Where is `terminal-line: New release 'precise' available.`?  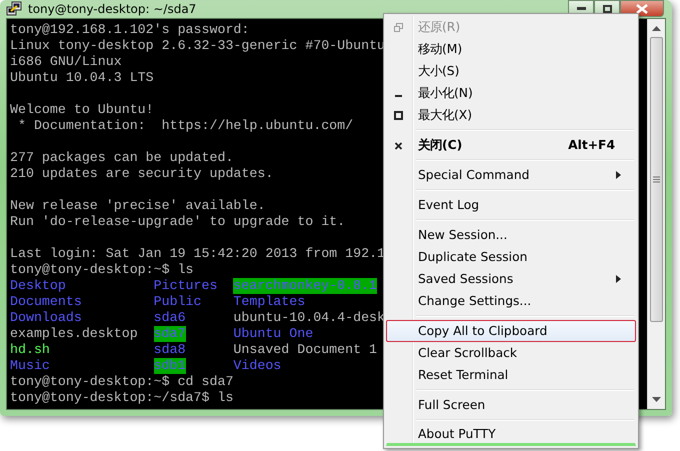
terminal-line: New release 'precise' available. is located at coordinates (138, 206).